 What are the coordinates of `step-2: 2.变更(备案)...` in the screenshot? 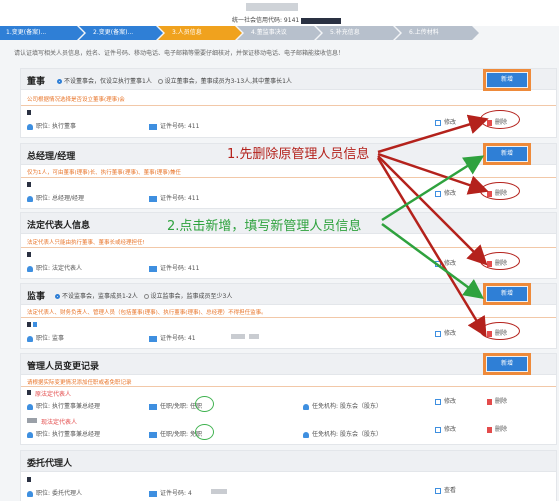 It's located at (121, 33).